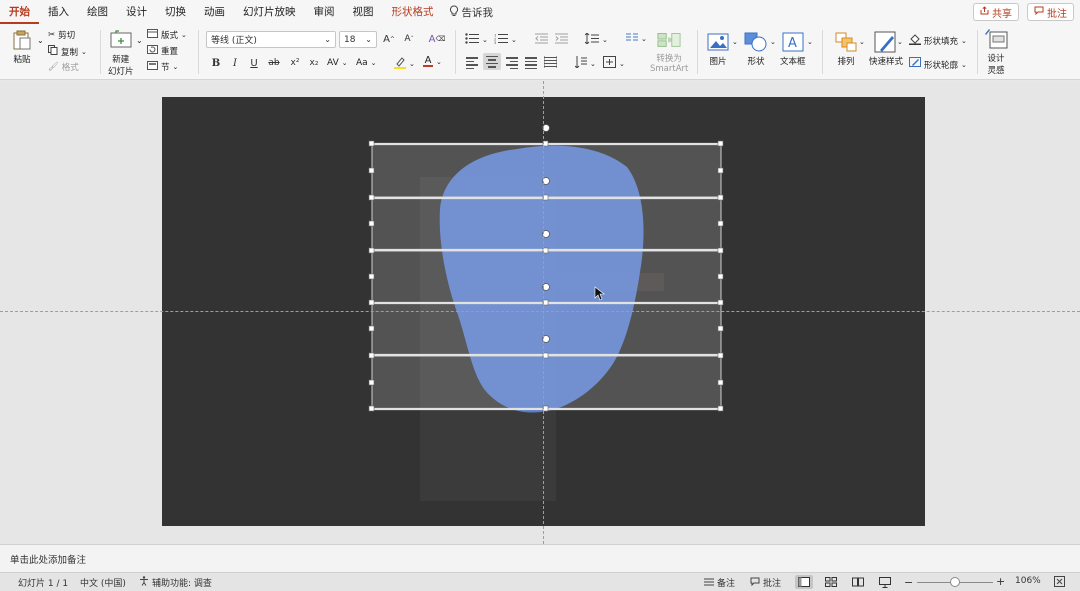 The height and width of the screenshot is (591, 1080). Describe the element at coordinates (476, 40) in the screenshot. I see `bullets-button: ⌄` at that location.